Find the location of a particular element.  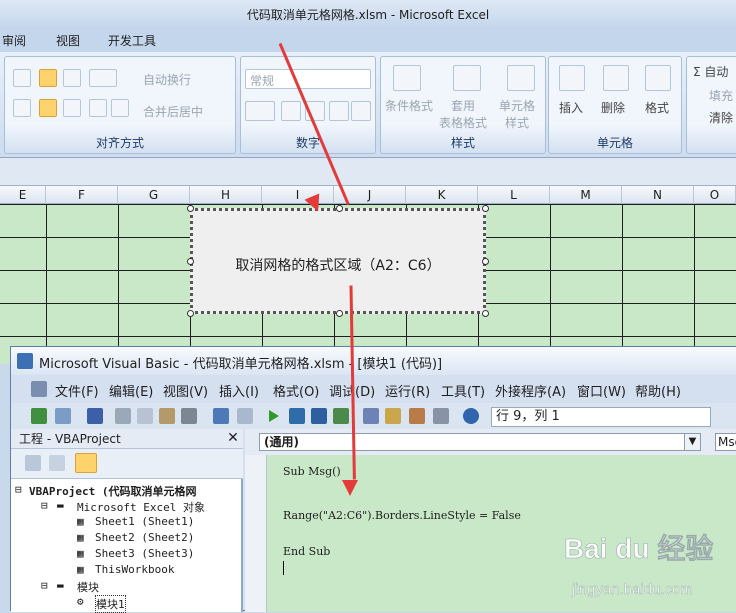

delete-button: 删除 is located at coordinates (613, 107).